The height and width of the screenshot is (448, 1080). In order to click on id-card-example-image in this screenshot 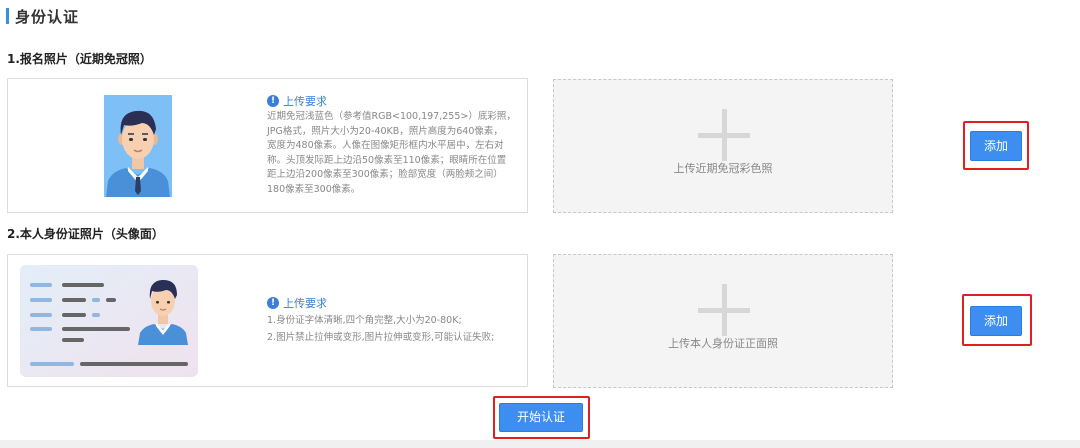, I will do `click(109, 321)`.